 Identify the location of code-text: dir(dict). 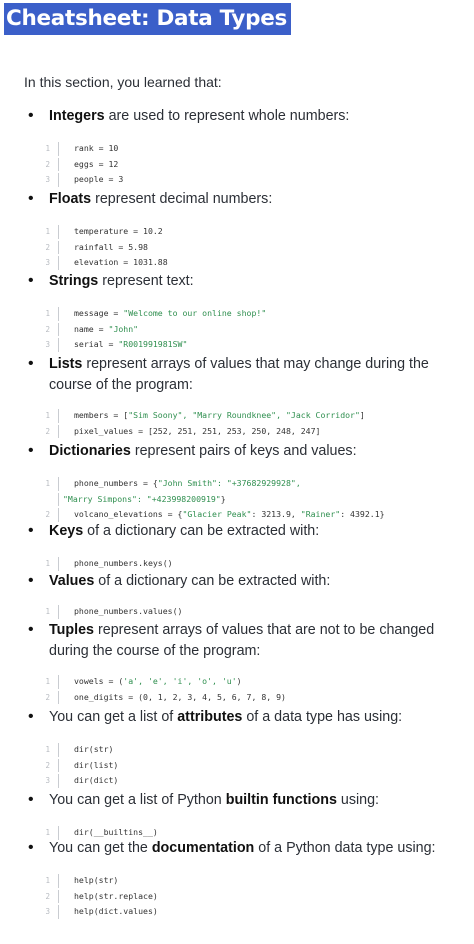
(96, 780).